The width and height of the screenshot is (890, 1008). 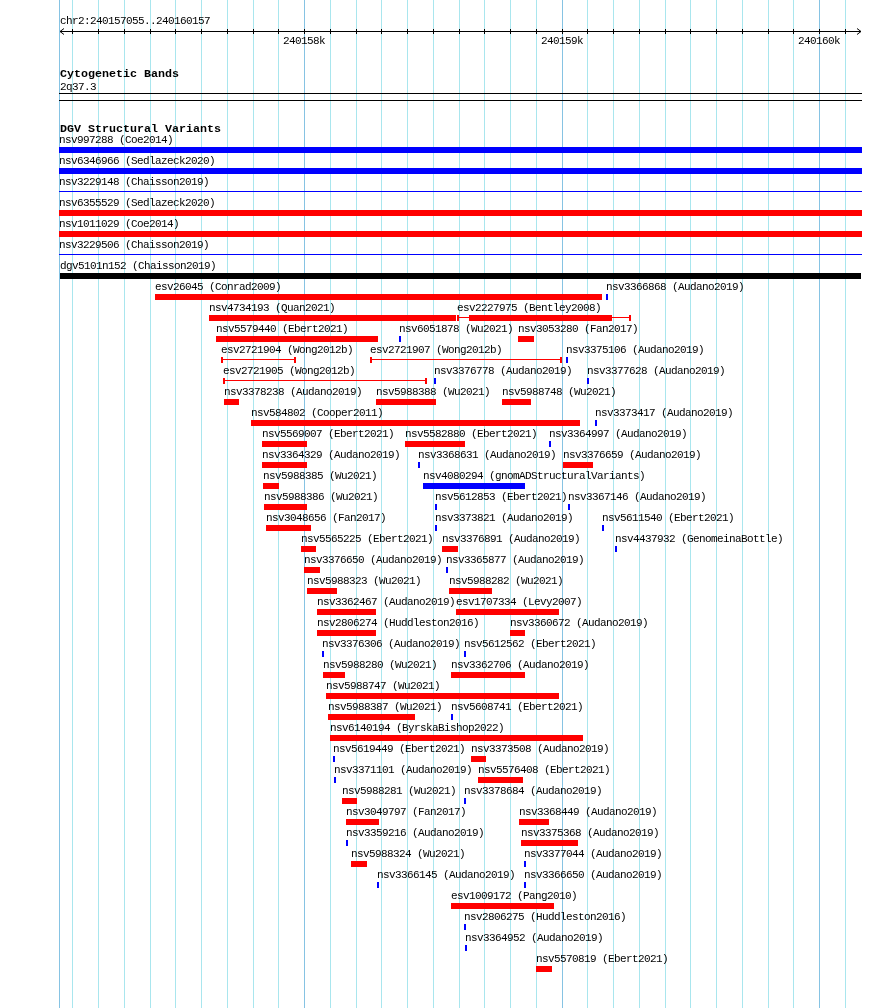 What do you see at coordinates (471, 434) in the screenshot?
I see `variant-label: nsv5582880 (Ebert2021)` at bounding box center [471, 434].